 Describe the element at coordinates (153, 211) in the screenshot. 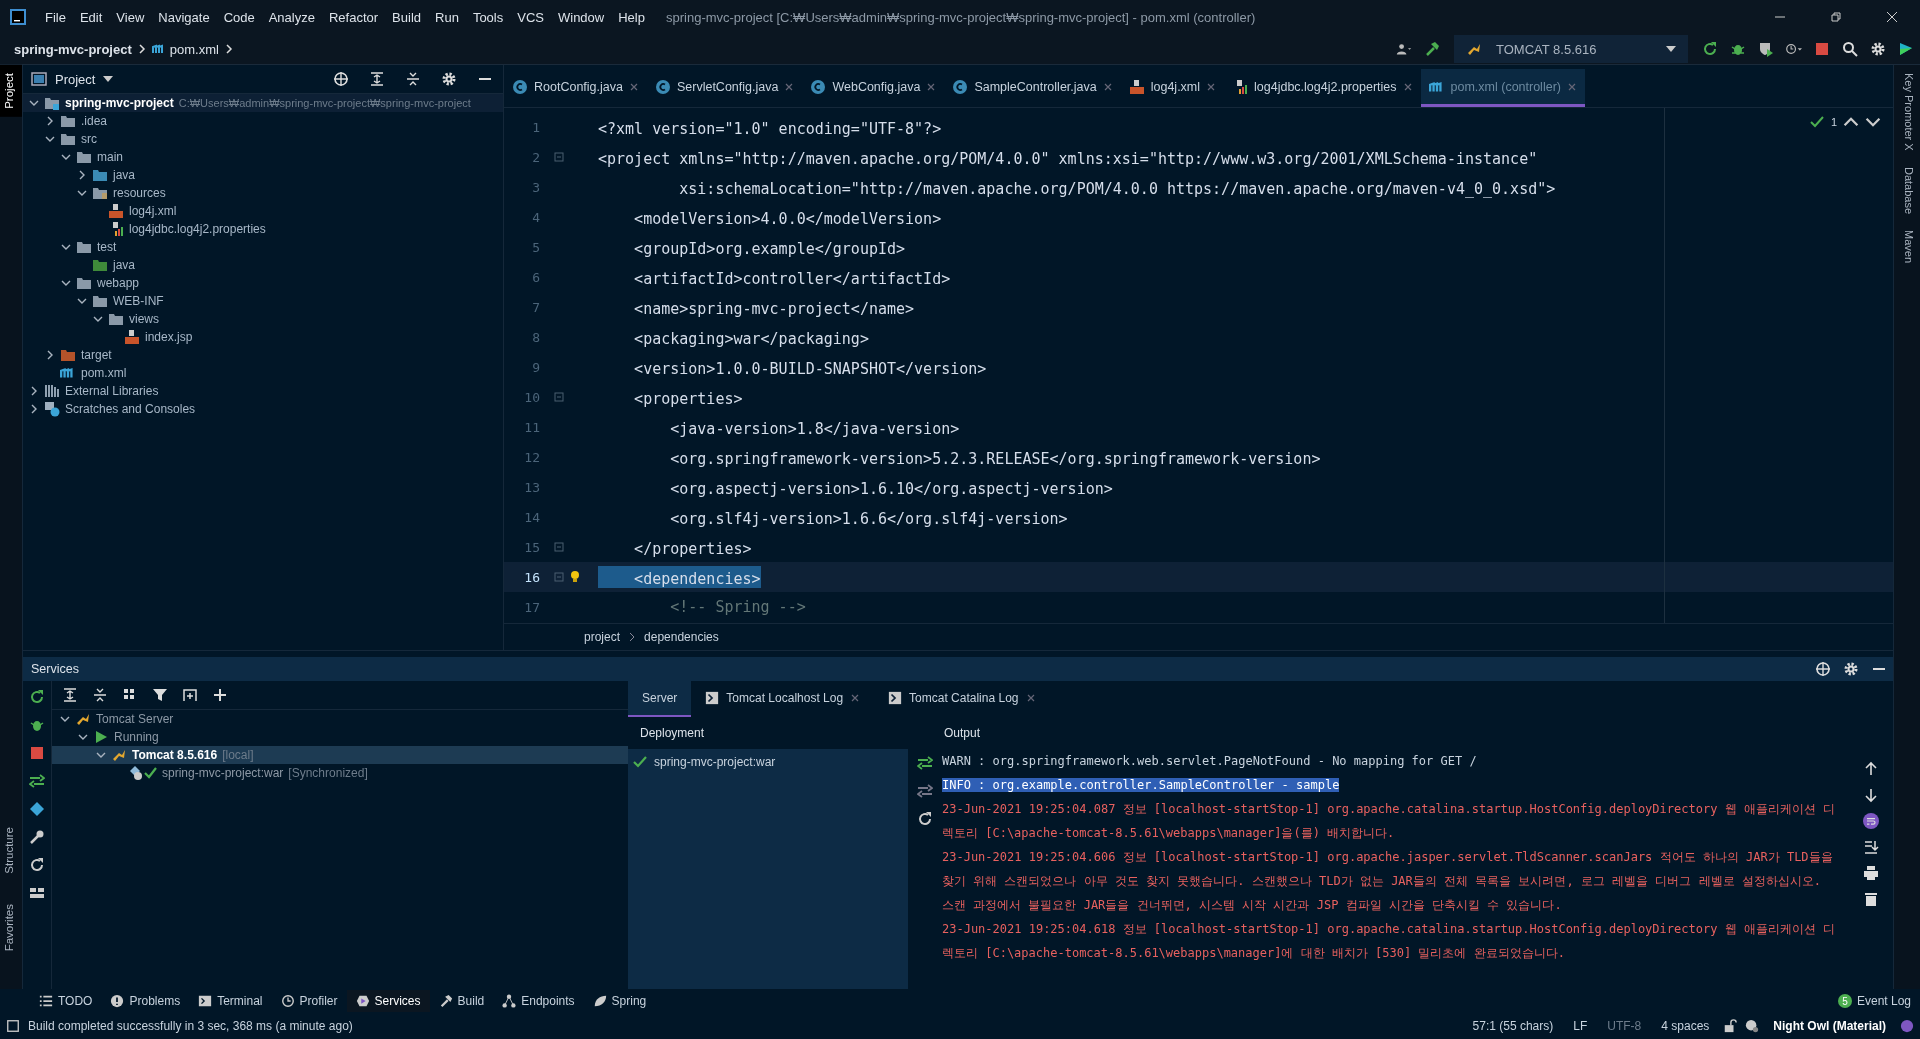

I see `tree-item: log4j.xml` at that location.